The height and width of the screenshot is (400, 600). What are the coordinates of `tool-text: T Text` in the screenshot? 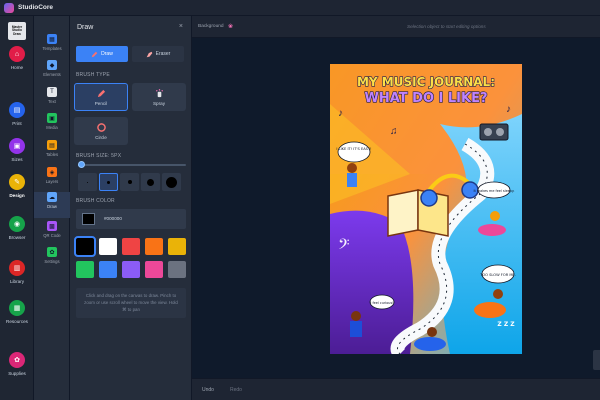 It's located at (52, 100).